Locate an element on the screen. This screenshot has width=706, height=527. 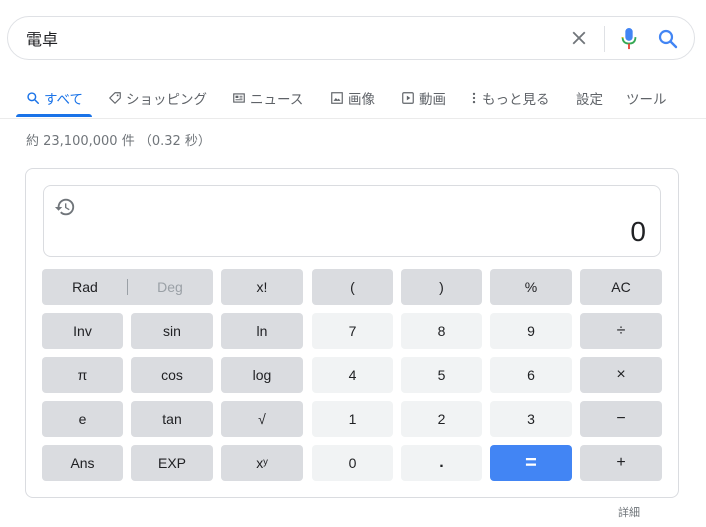
digit-8-key: 8 is located at coordinates (441, 331).